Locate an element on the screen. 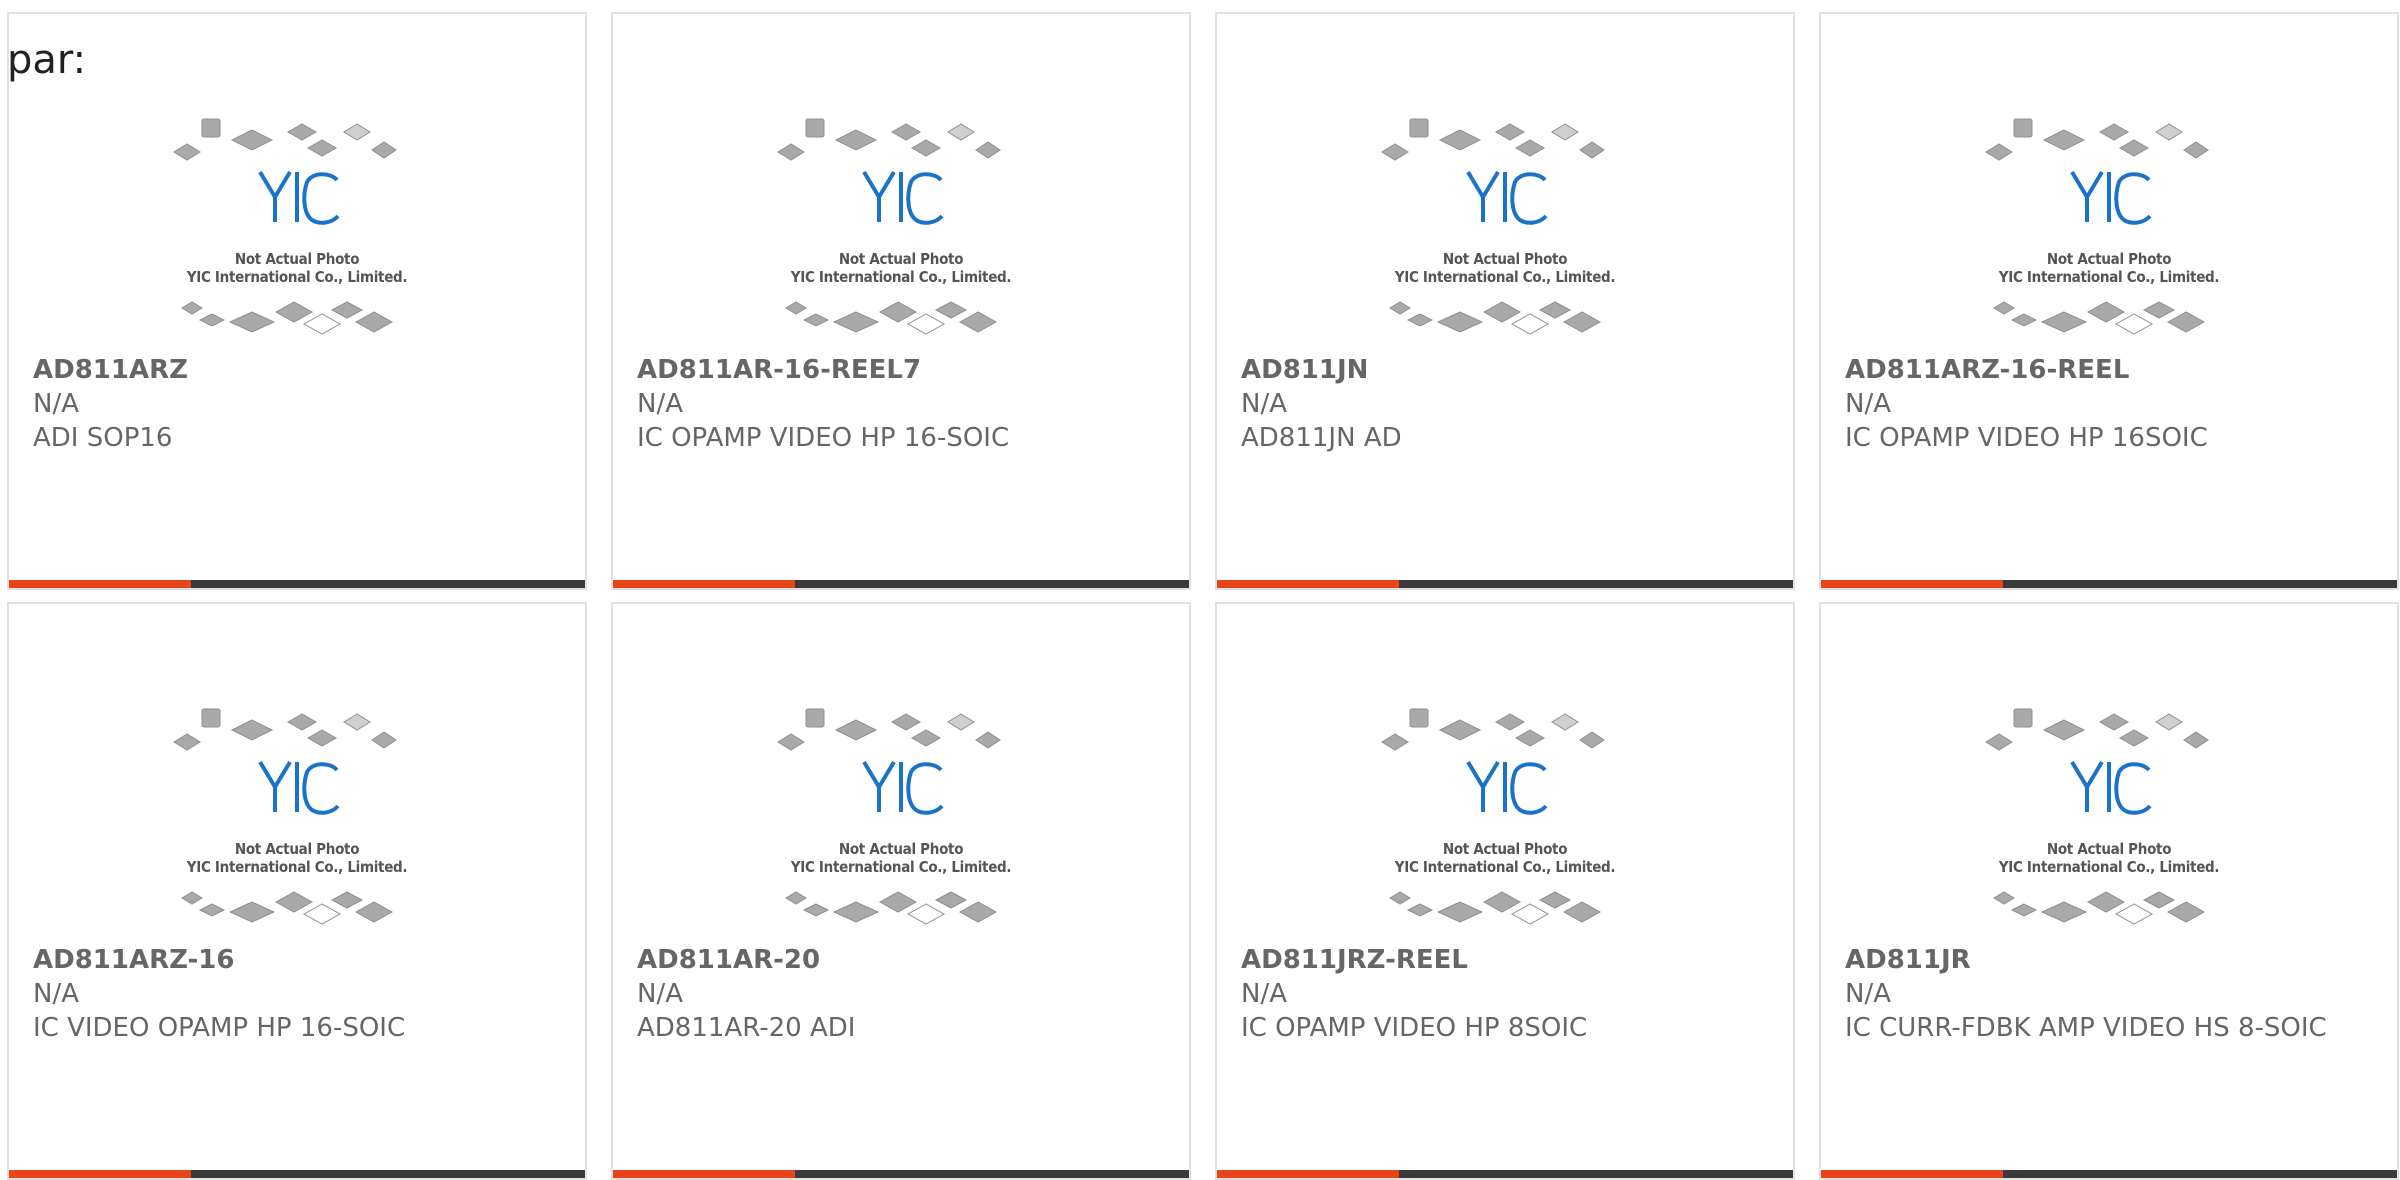 The image size is (2400, 1180). product-info: AD811ARZ N/A ADI SOP16 is located at coordinates (297, 404).